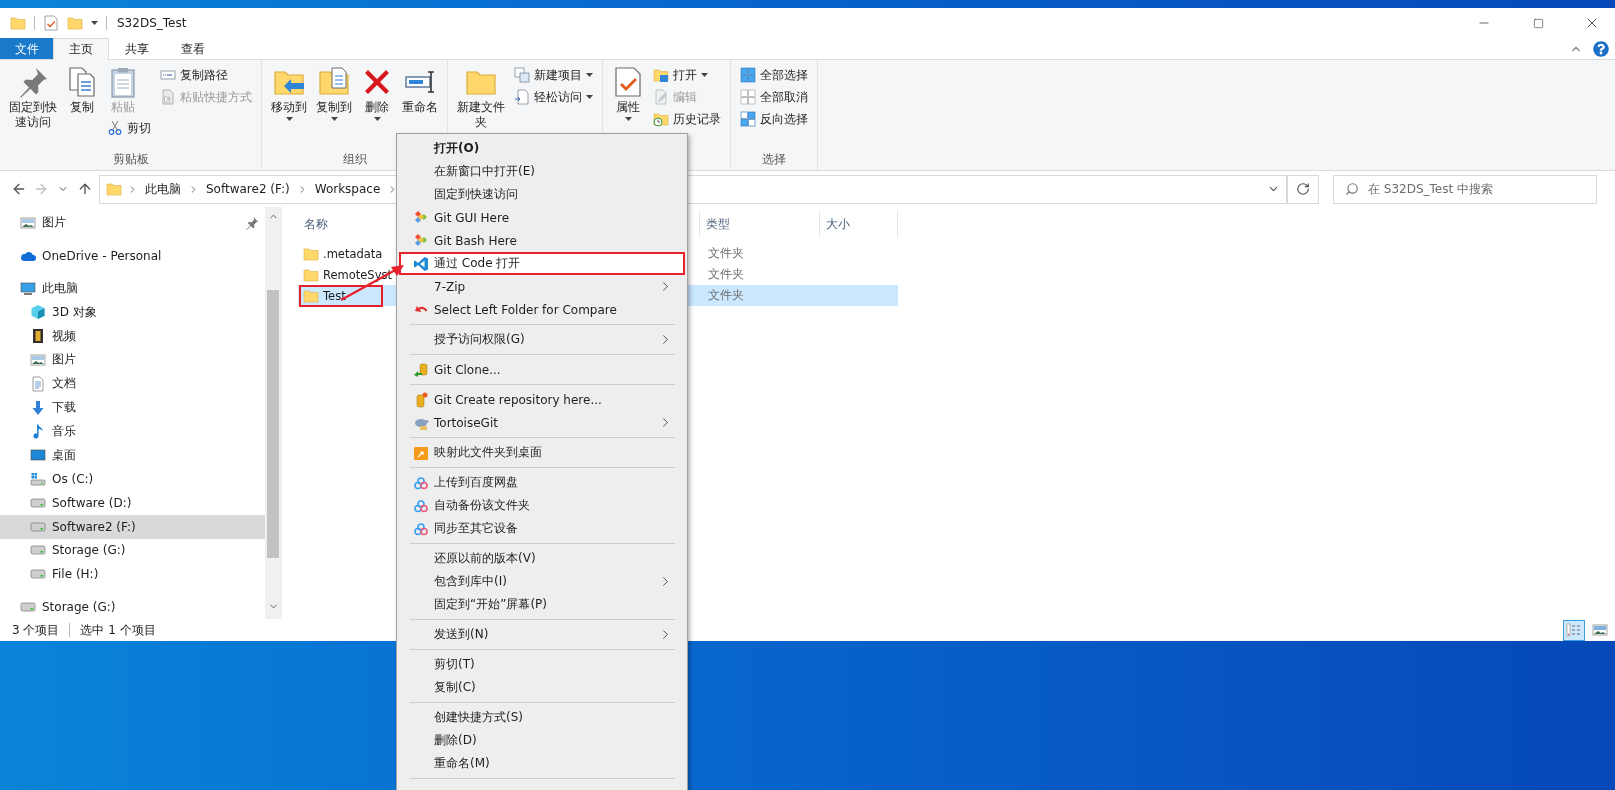 The width and height of the screenshot is (1615, 790). I want to click on group-label: 选择, so click(774, 159).